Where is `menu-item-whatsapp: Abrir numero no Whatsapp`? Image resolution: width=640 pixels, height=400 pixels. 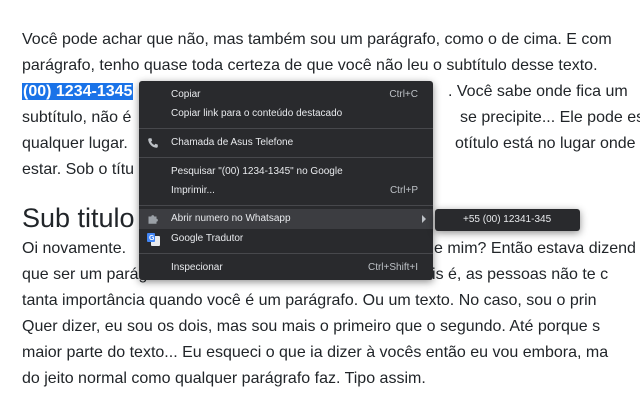 menu-item-whatsapp: Abrir numero no Whatsapp is located at coordinates (286, 219).